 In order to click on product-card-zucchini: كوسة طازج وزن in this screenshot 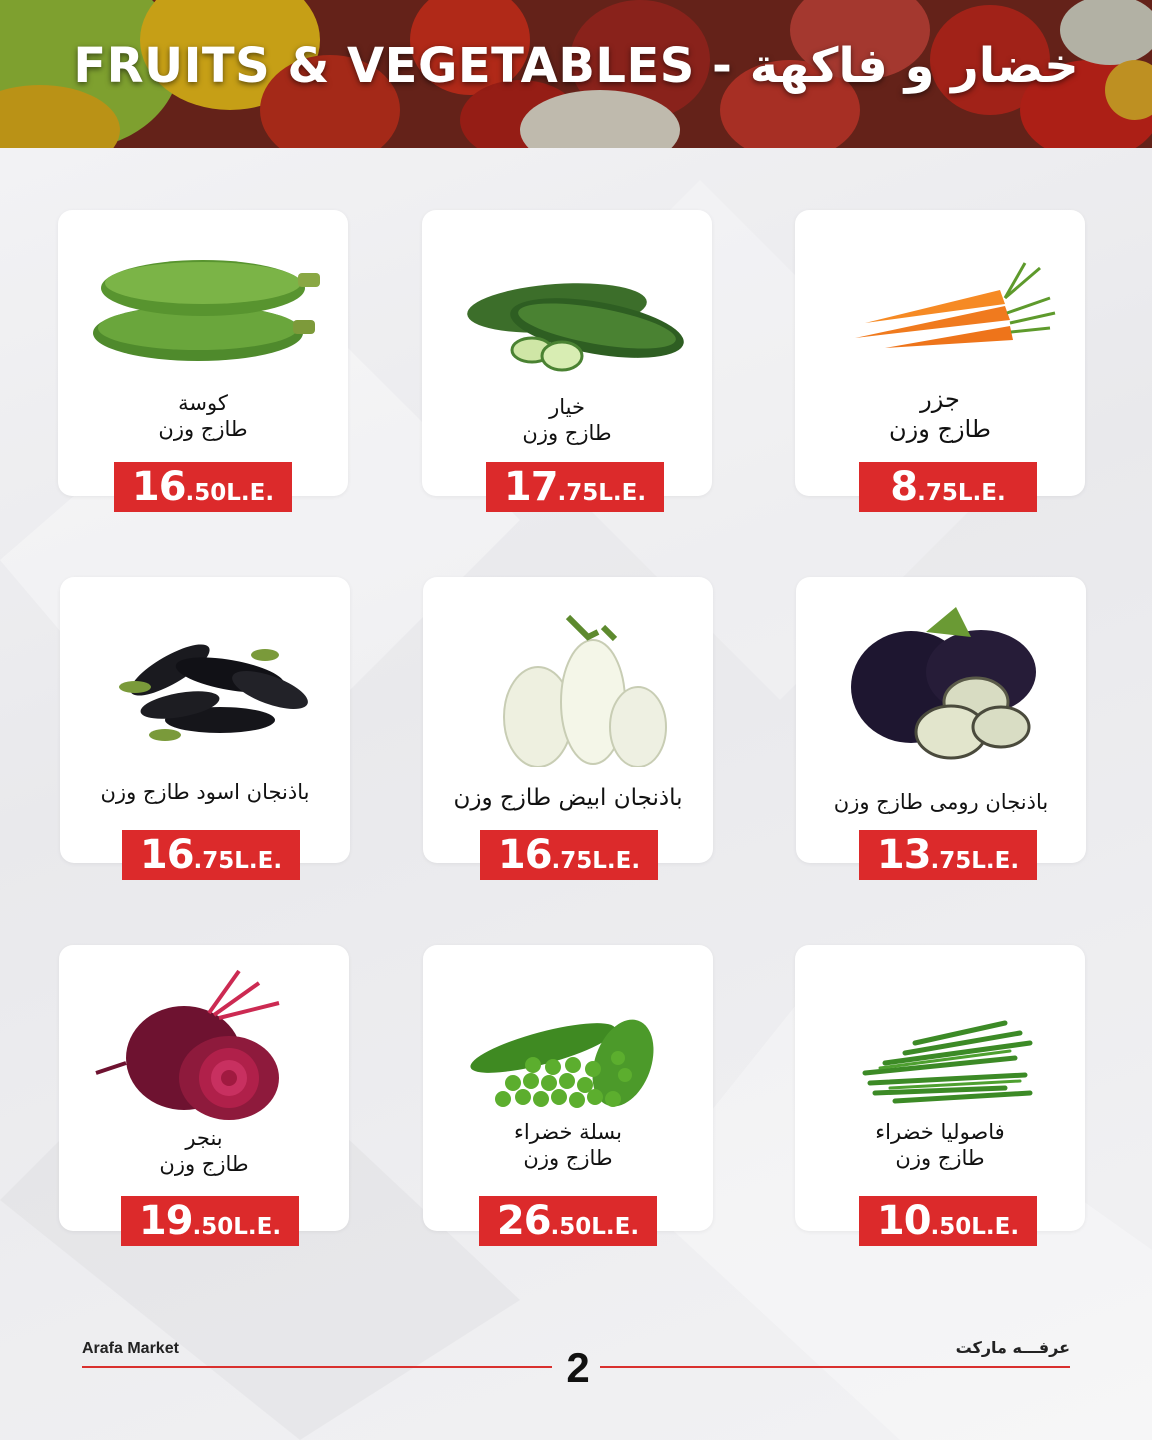, I will do `click(203, 353)`.